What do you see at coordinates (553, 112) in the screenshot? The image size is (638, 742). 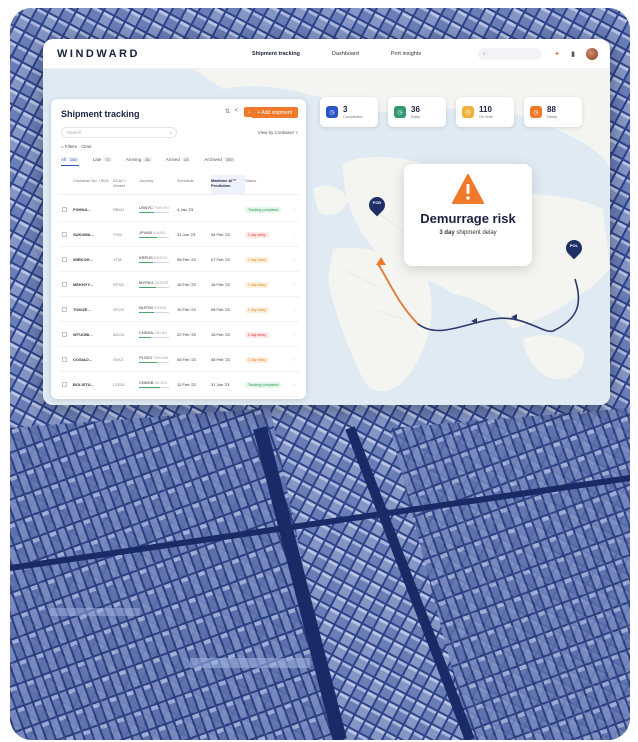 I see `stat-delay: ◷ 88 Delay` at bounding box center [553, 112].